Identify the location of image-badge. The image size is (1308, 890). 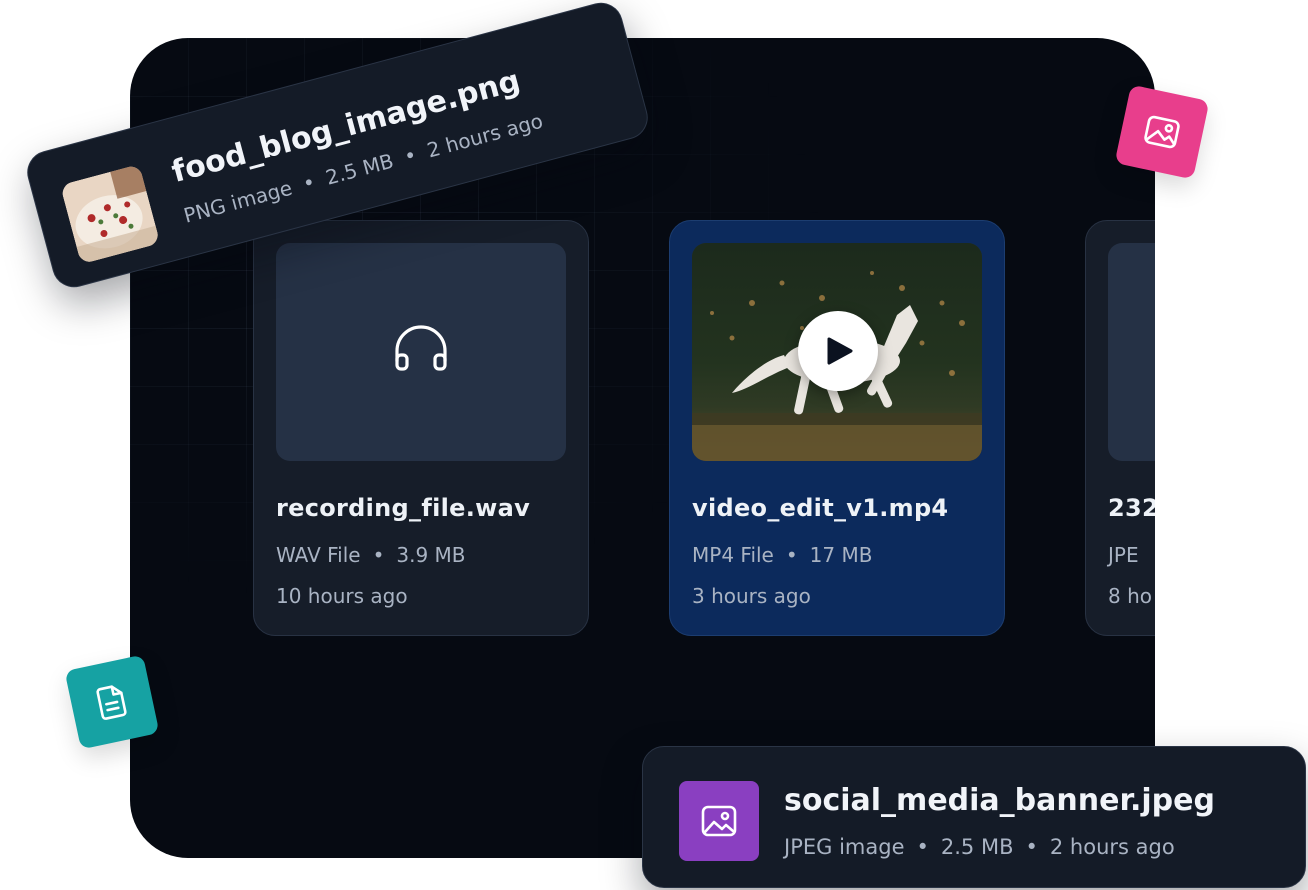
(719, 821).